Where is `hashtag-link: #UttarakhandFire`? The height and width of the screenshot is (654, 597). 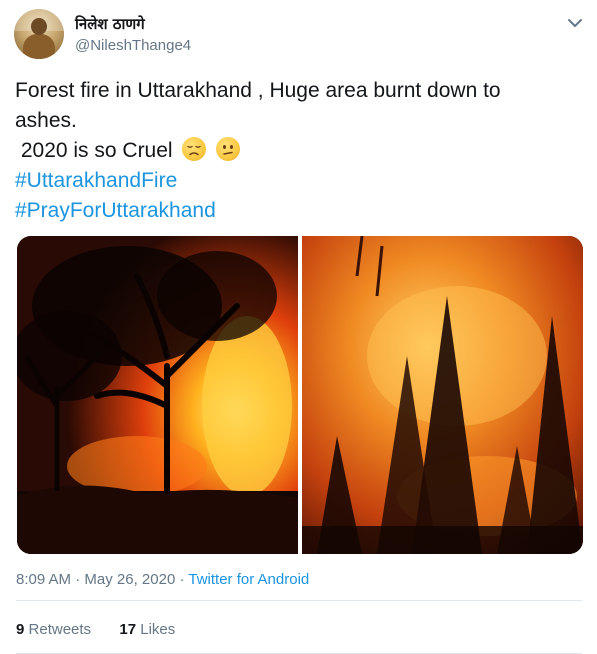 hashtag-link: #UttarakhandFire is located at coordinates (295, 181).